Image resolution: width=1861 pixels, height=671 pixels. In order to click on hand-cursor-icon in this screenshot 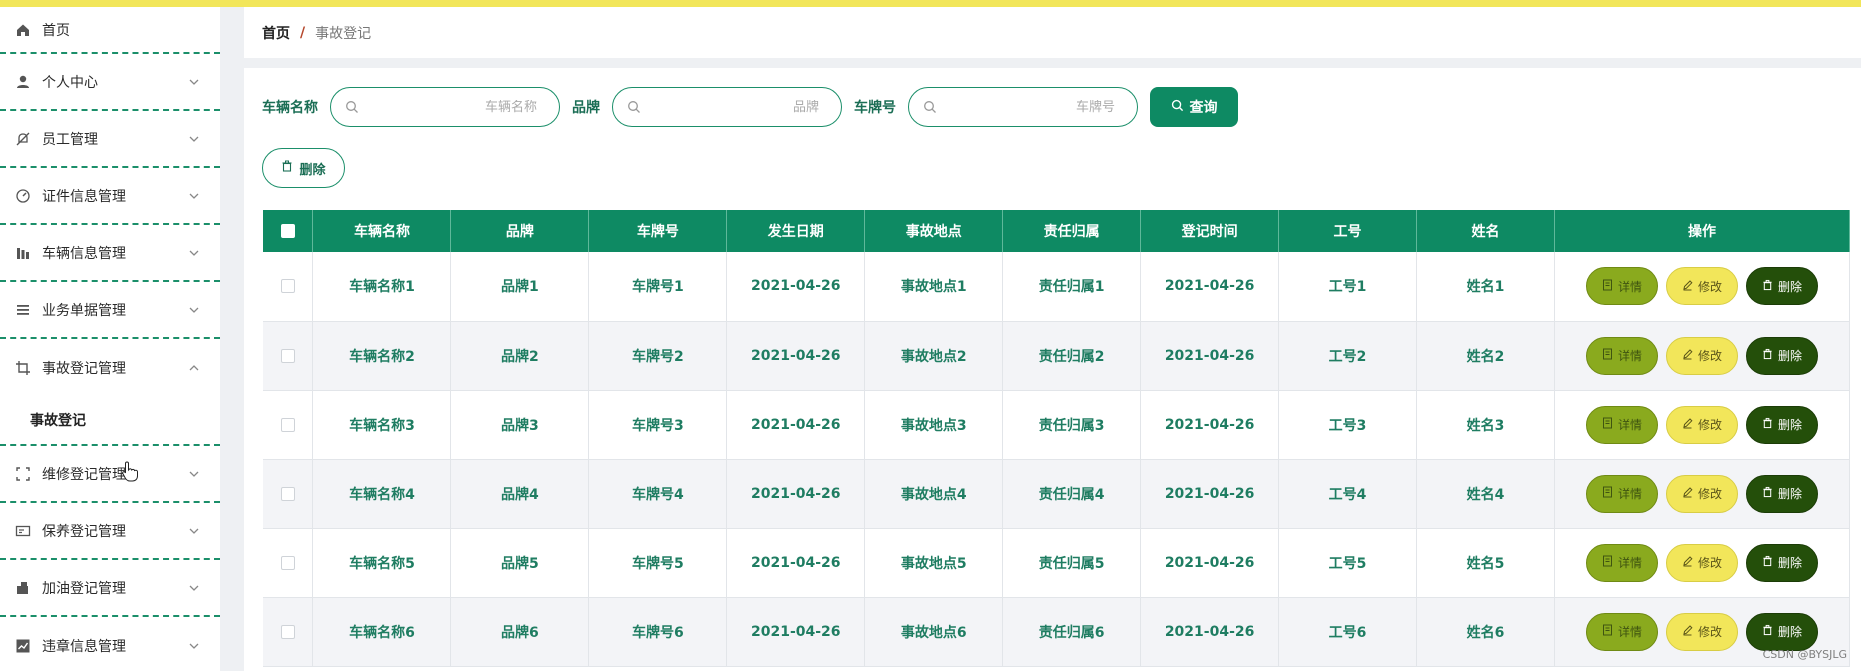, I will do `click(130, 471)`.